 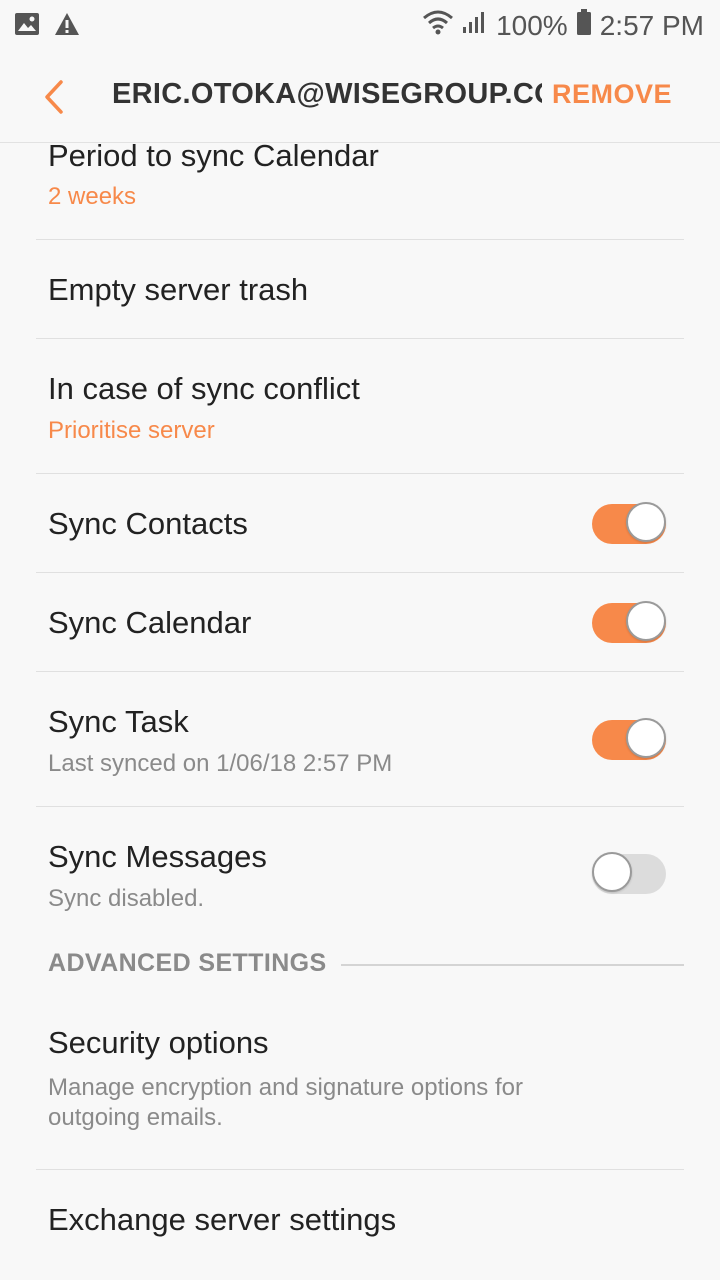 What do you see at coordinates (360, 739) in the screenshot?
I see `sync-task-item: Sync Task Last synced on 1/06/18 2:57 PM` at bounding box center [360, 739].